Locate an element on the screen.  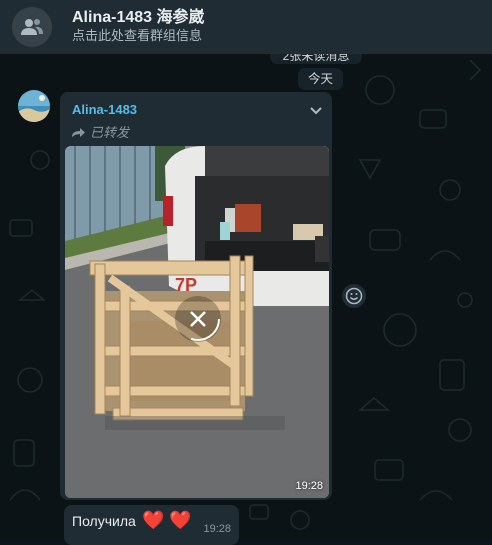
svg-text: 7P is located at coordinates (186, 285).